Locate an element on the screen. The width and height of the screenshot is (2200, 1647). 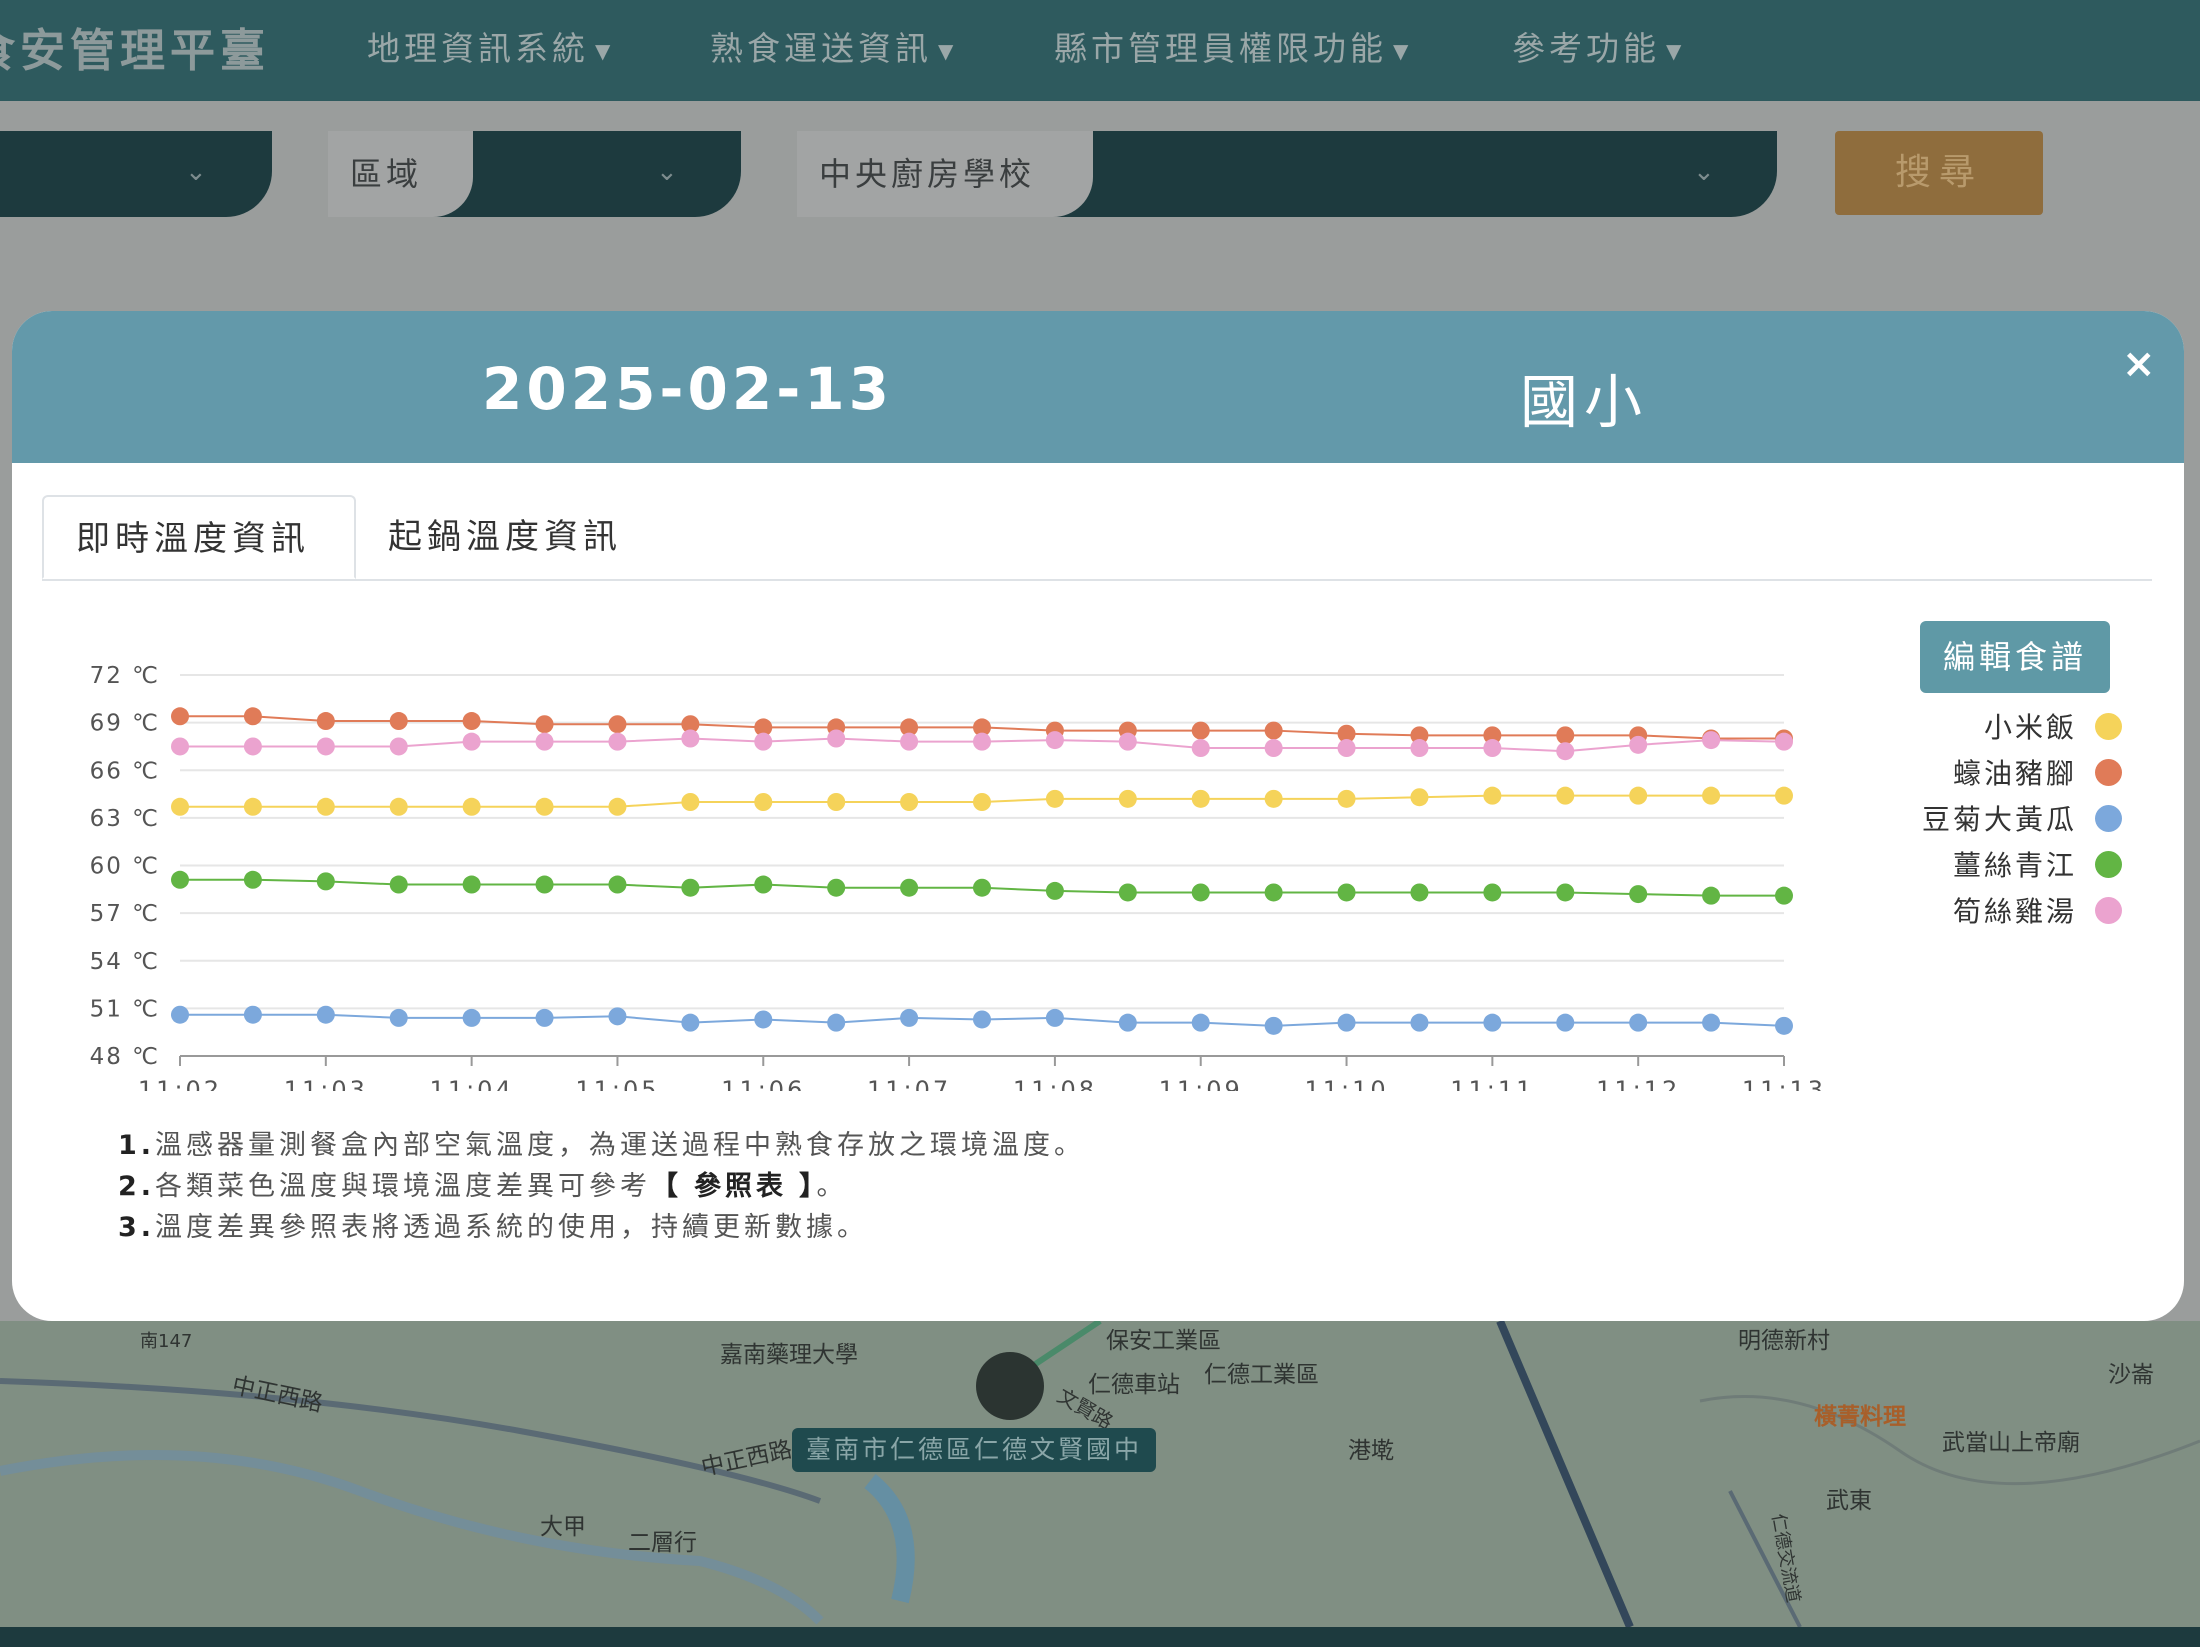
y-tick-label: 69 ℃ is located at coordinates (125, 724).